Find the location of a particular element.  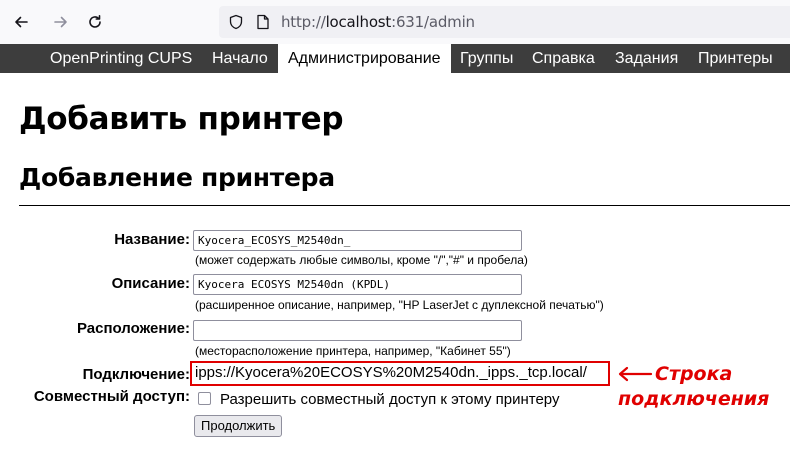

menu-item-groups: Группы is located at coordinates (486, 58).